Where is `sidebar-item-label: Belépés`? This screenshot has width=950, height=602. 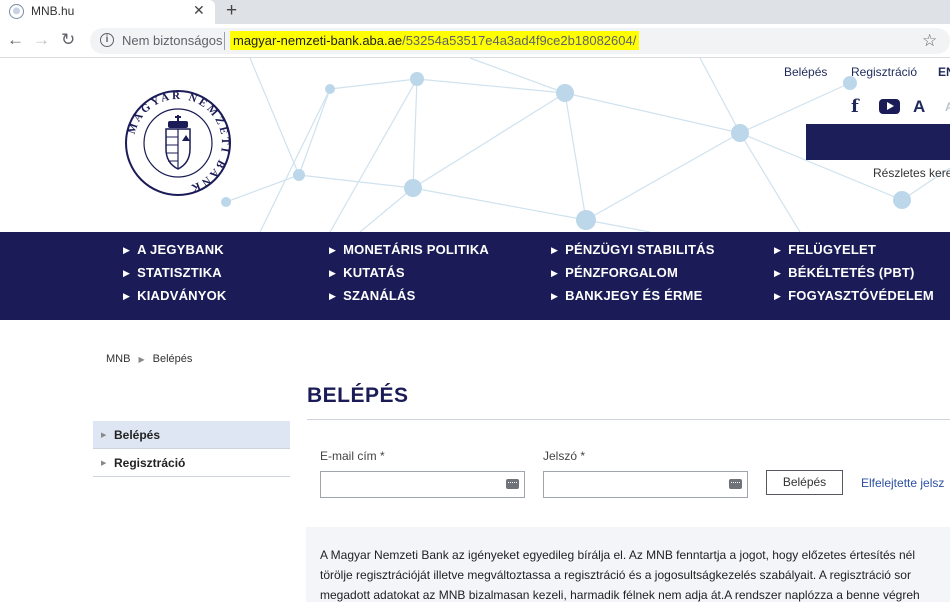 sidebar-item-label: Belépés is located at coordinates (137, 435).